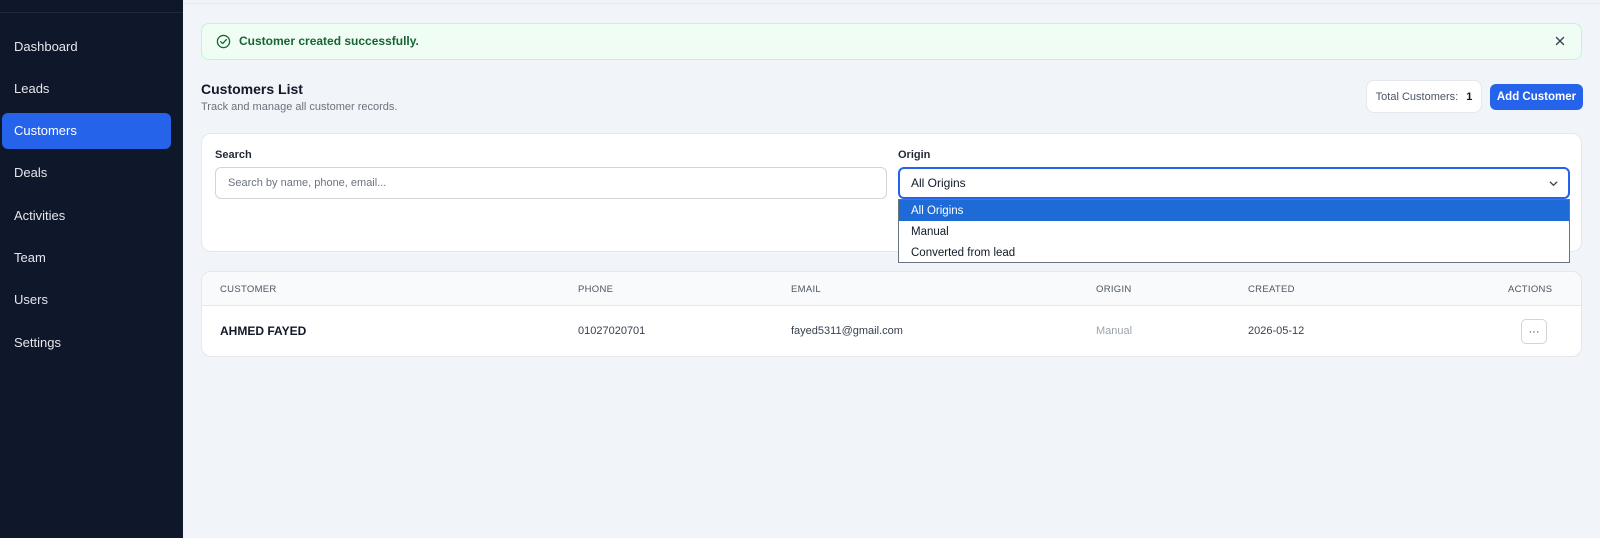 This screenshot has height=538, width=1600. What do you see at coordinates (1469, 96) in the screenshot?
I see `total-customers-count: 1` at bounding box center [1469, 96].